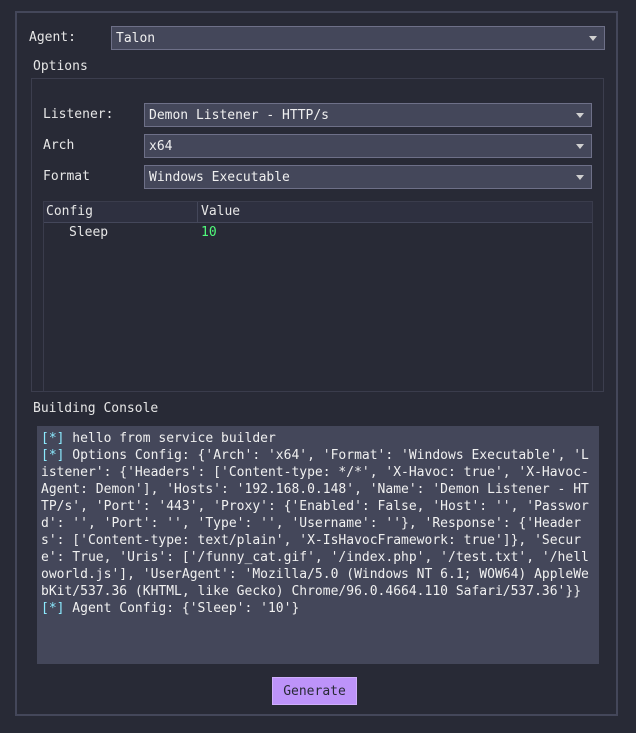 The height and width of the screenshot is (733, 636). I want to click on value-cell: 10, so click(209, 232).